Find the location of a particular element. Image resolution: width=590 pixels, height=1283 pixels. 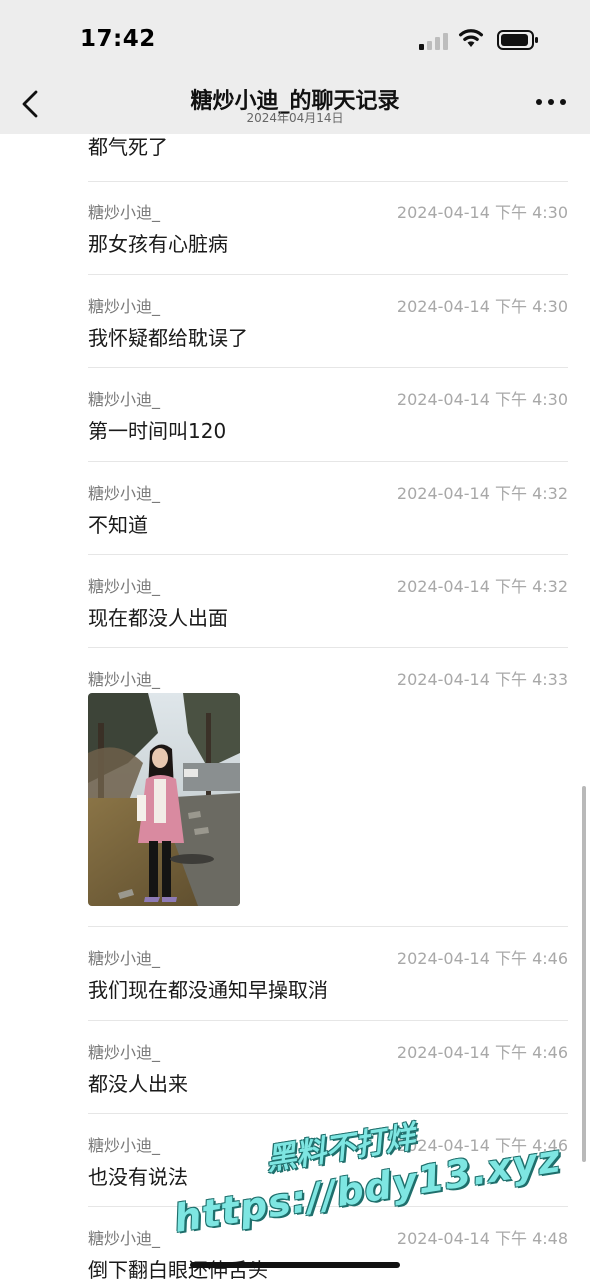

list-item: 糖炒小迪_ 2024-04-14 下午 4:46 都没人出来 is located at coordinates (328, 1067).